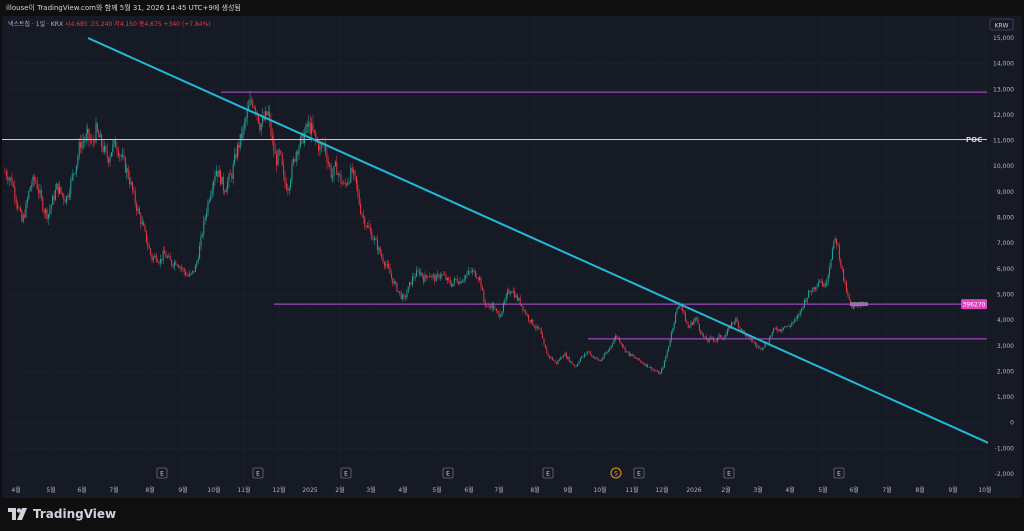  I want to click on time-tick-label: 10월, so click(984, 490).